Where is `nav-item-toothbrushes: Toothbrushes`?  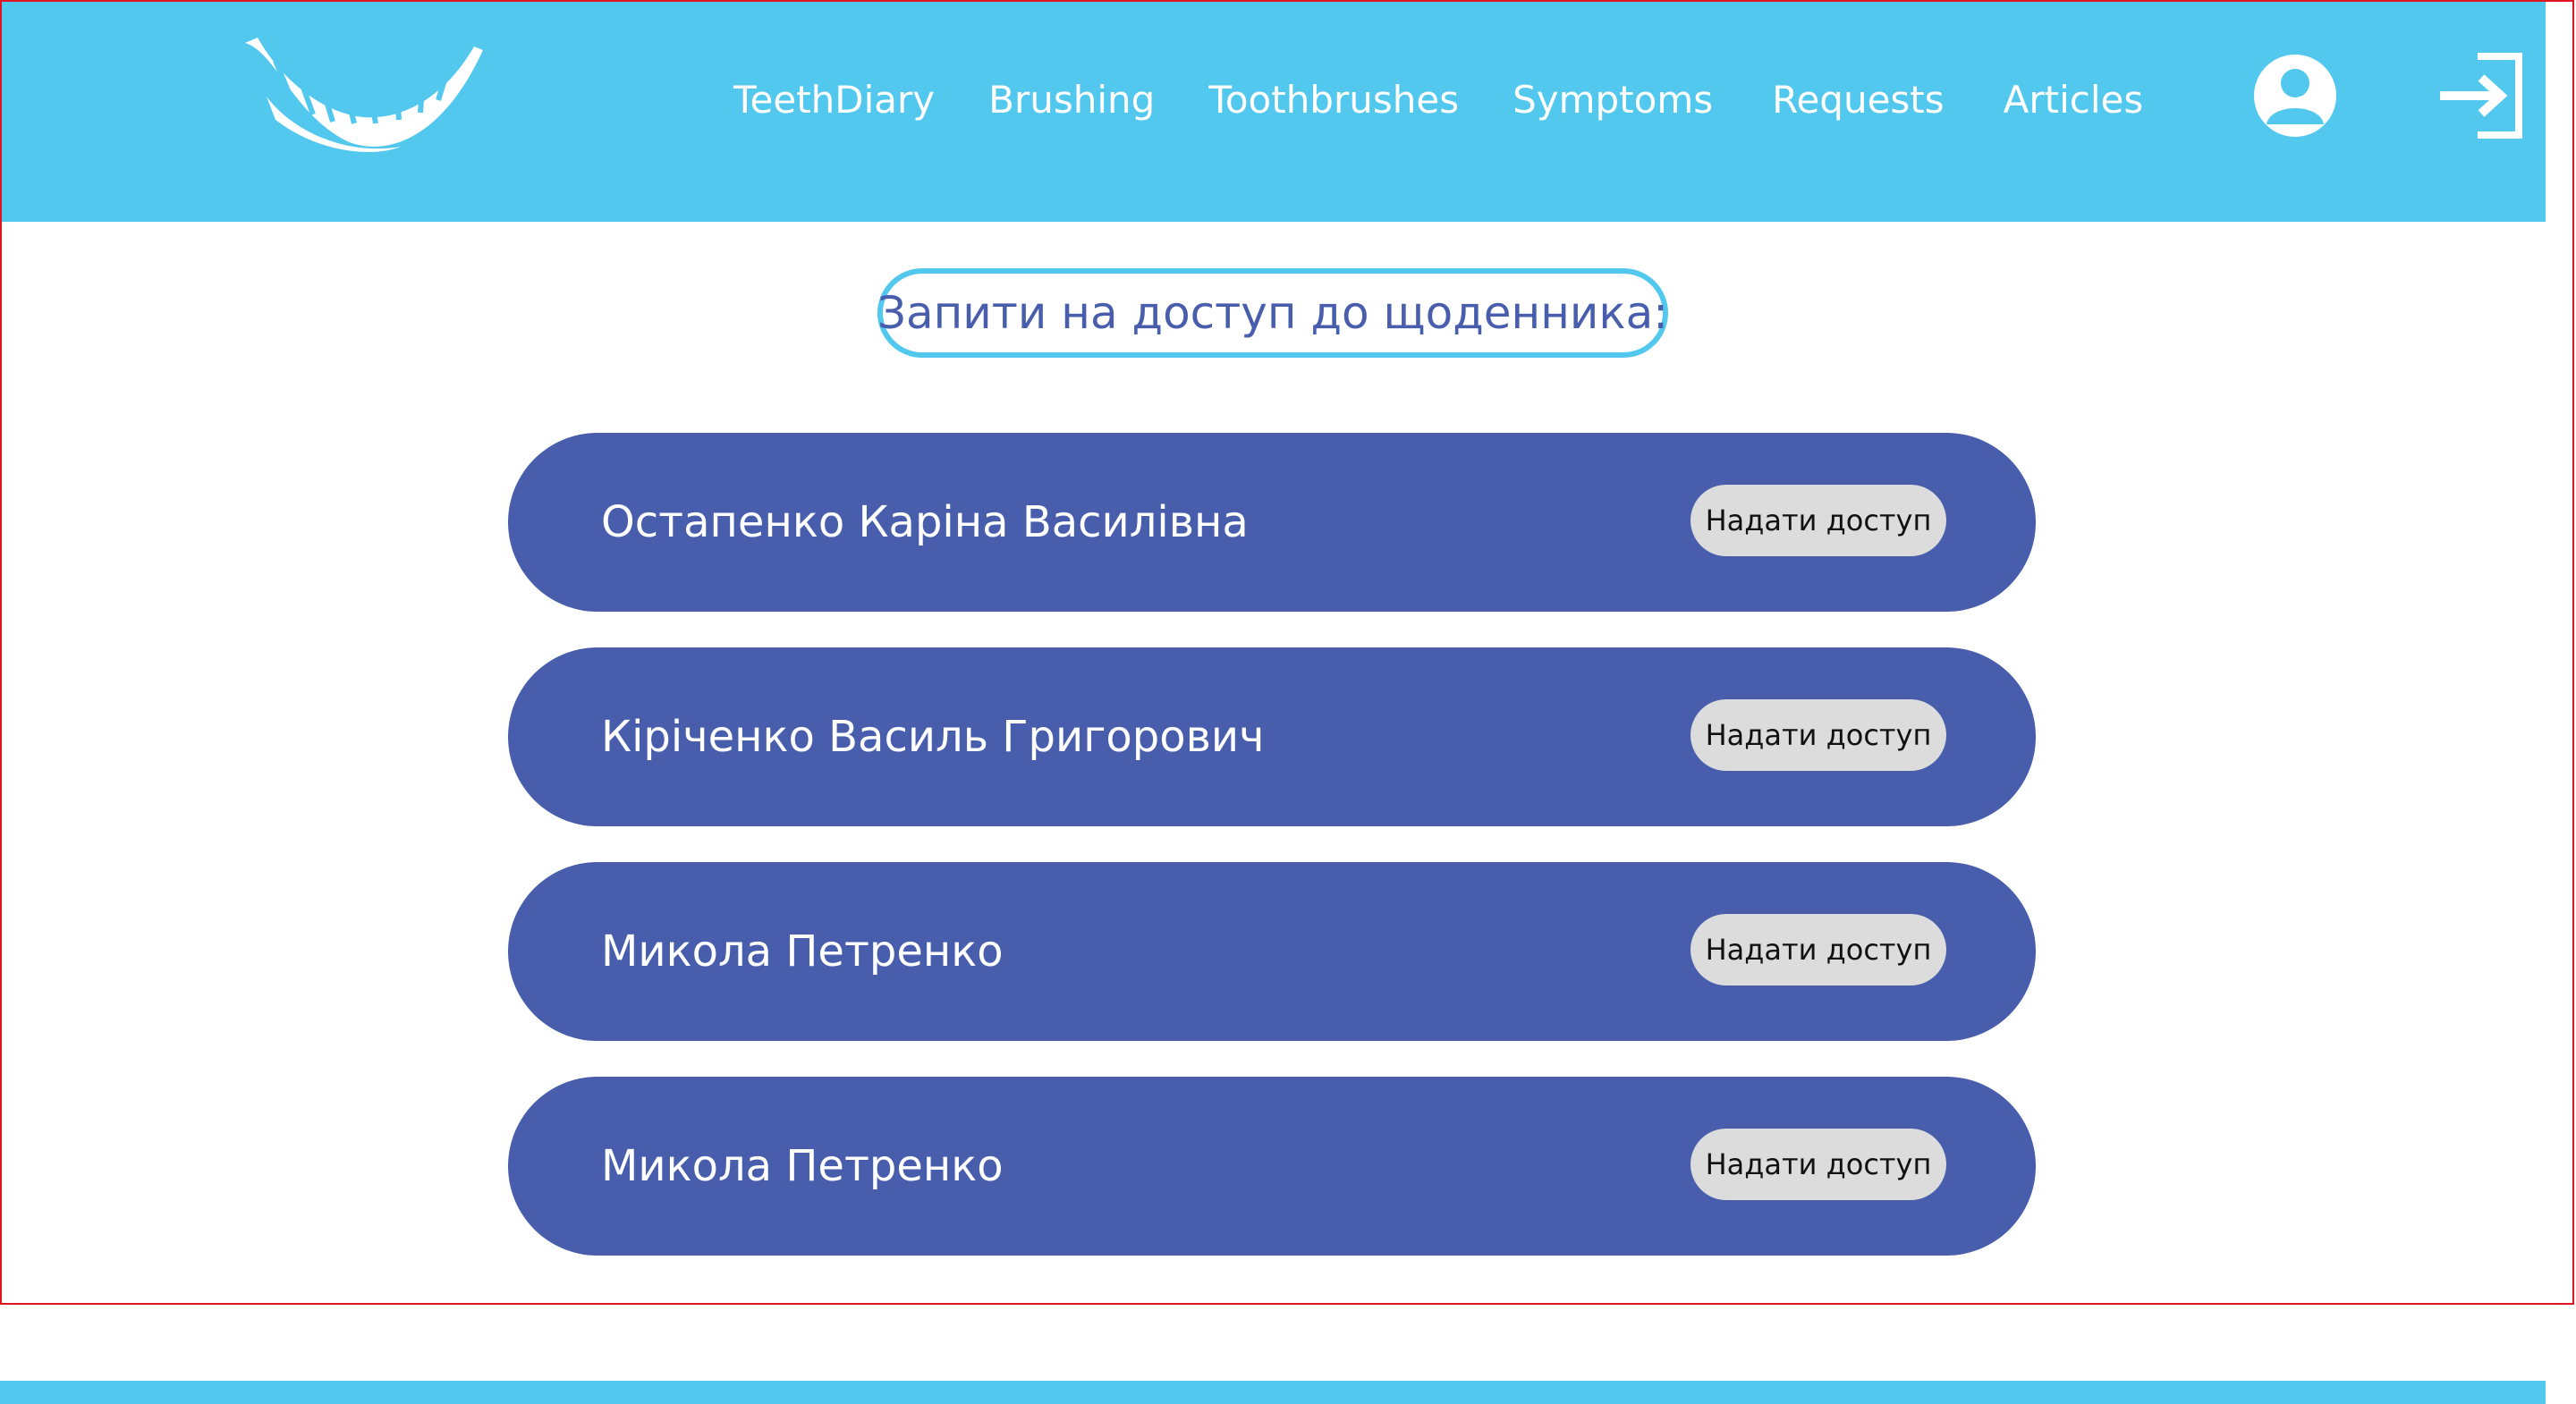 nav-item-toothbrushes: Toothbrushes is located at coordinates (1333, 100).